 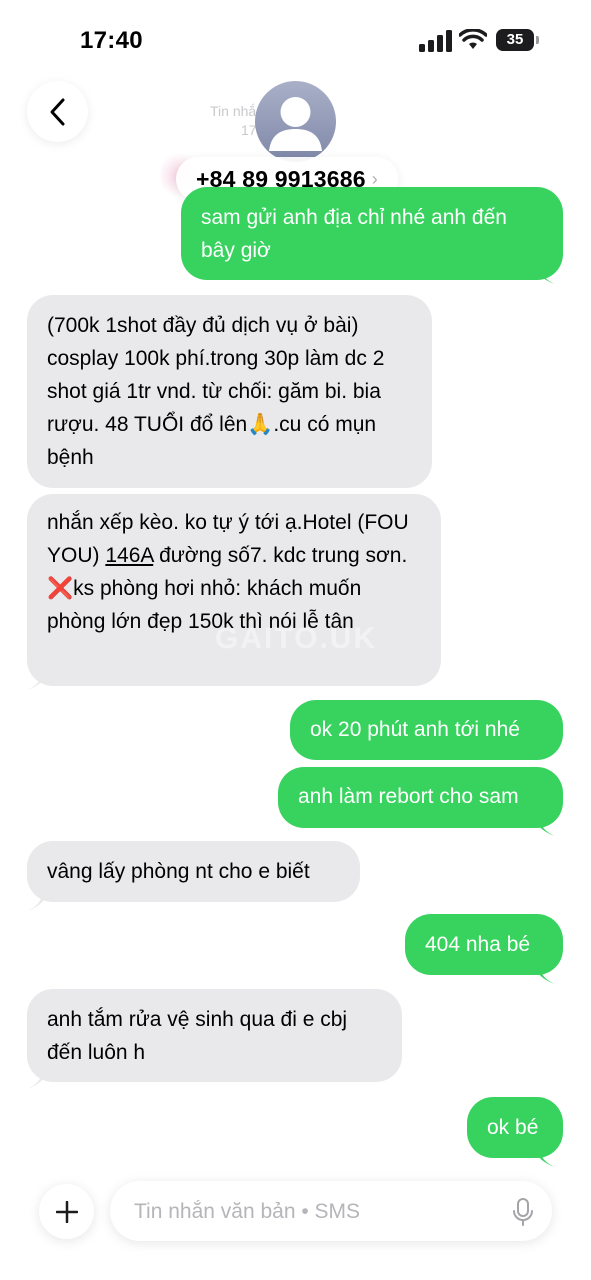 What do you see at coordinates (111, 40) in the screenshot?
I see `status-time: 17:40` at bounding box center [111, 40].